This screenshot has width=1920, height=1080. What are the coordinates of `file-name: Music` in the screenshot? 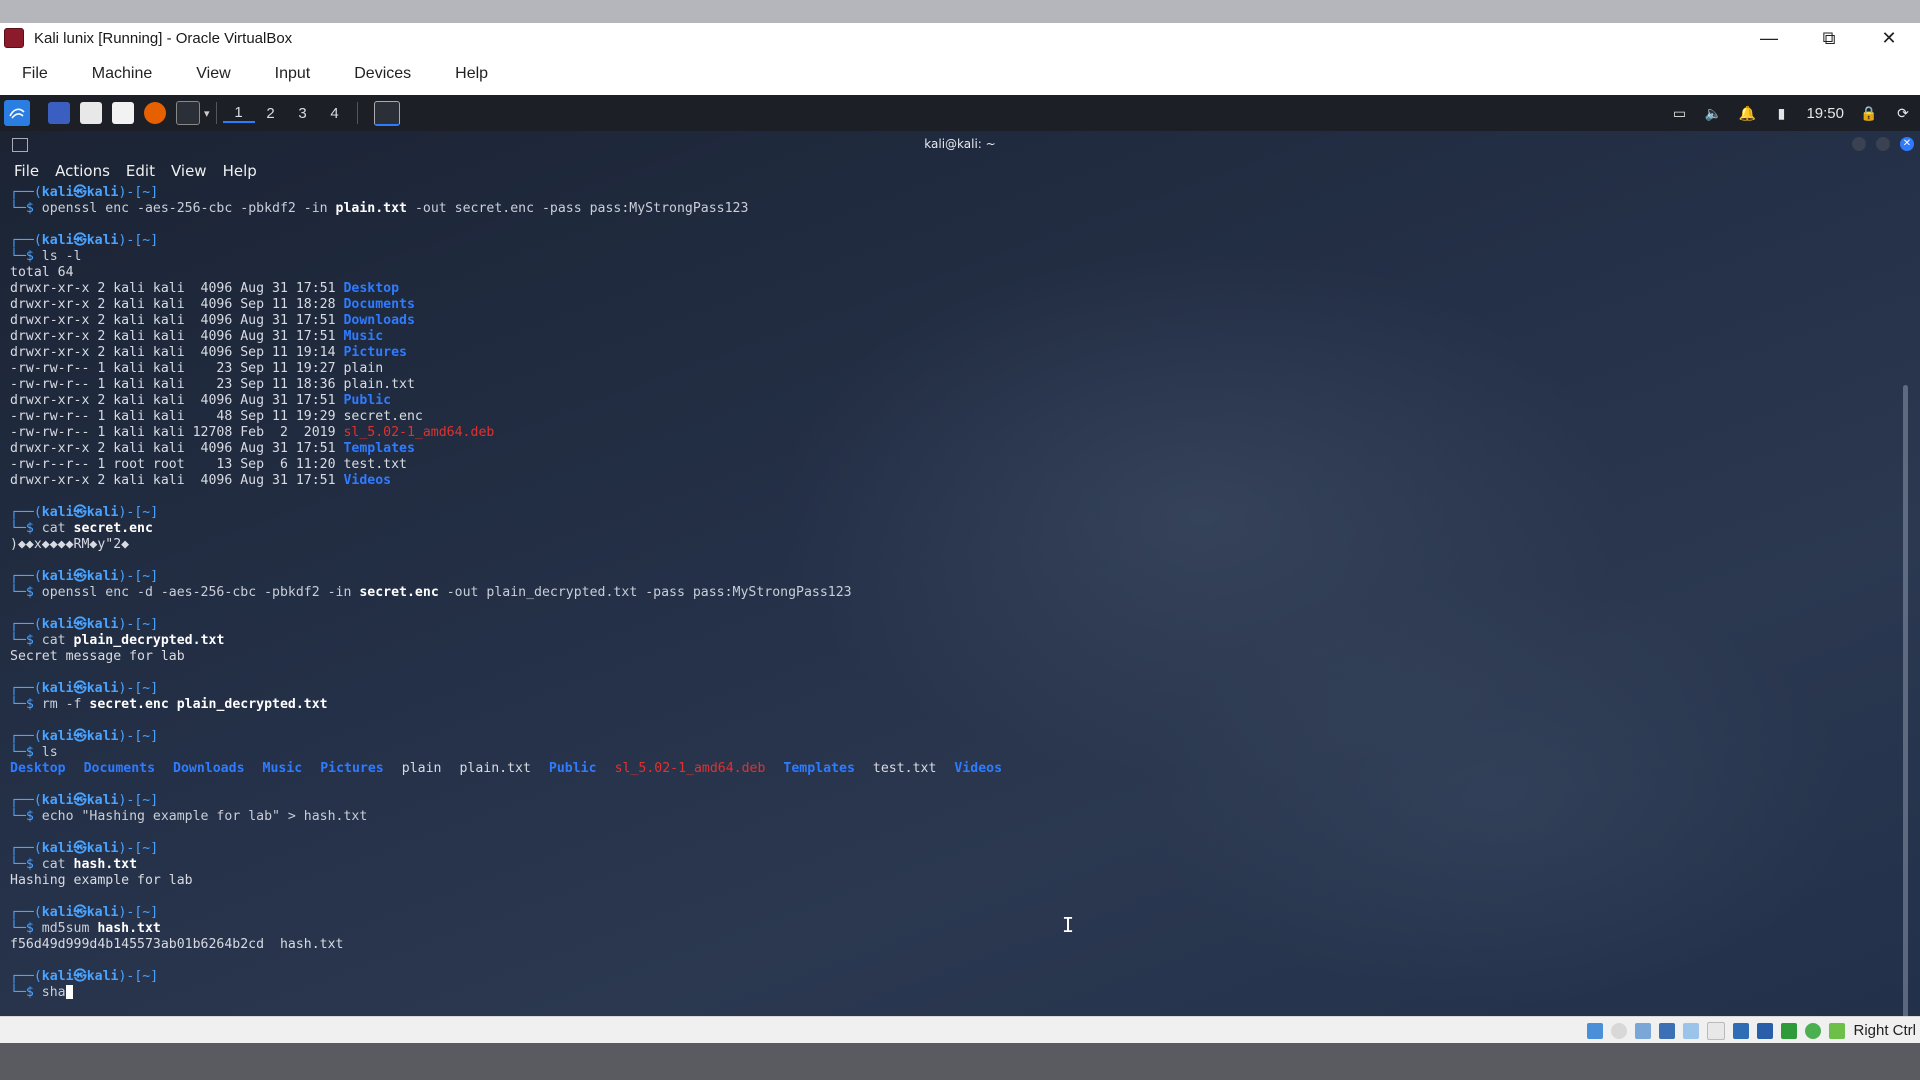 It's located at (363, 336).